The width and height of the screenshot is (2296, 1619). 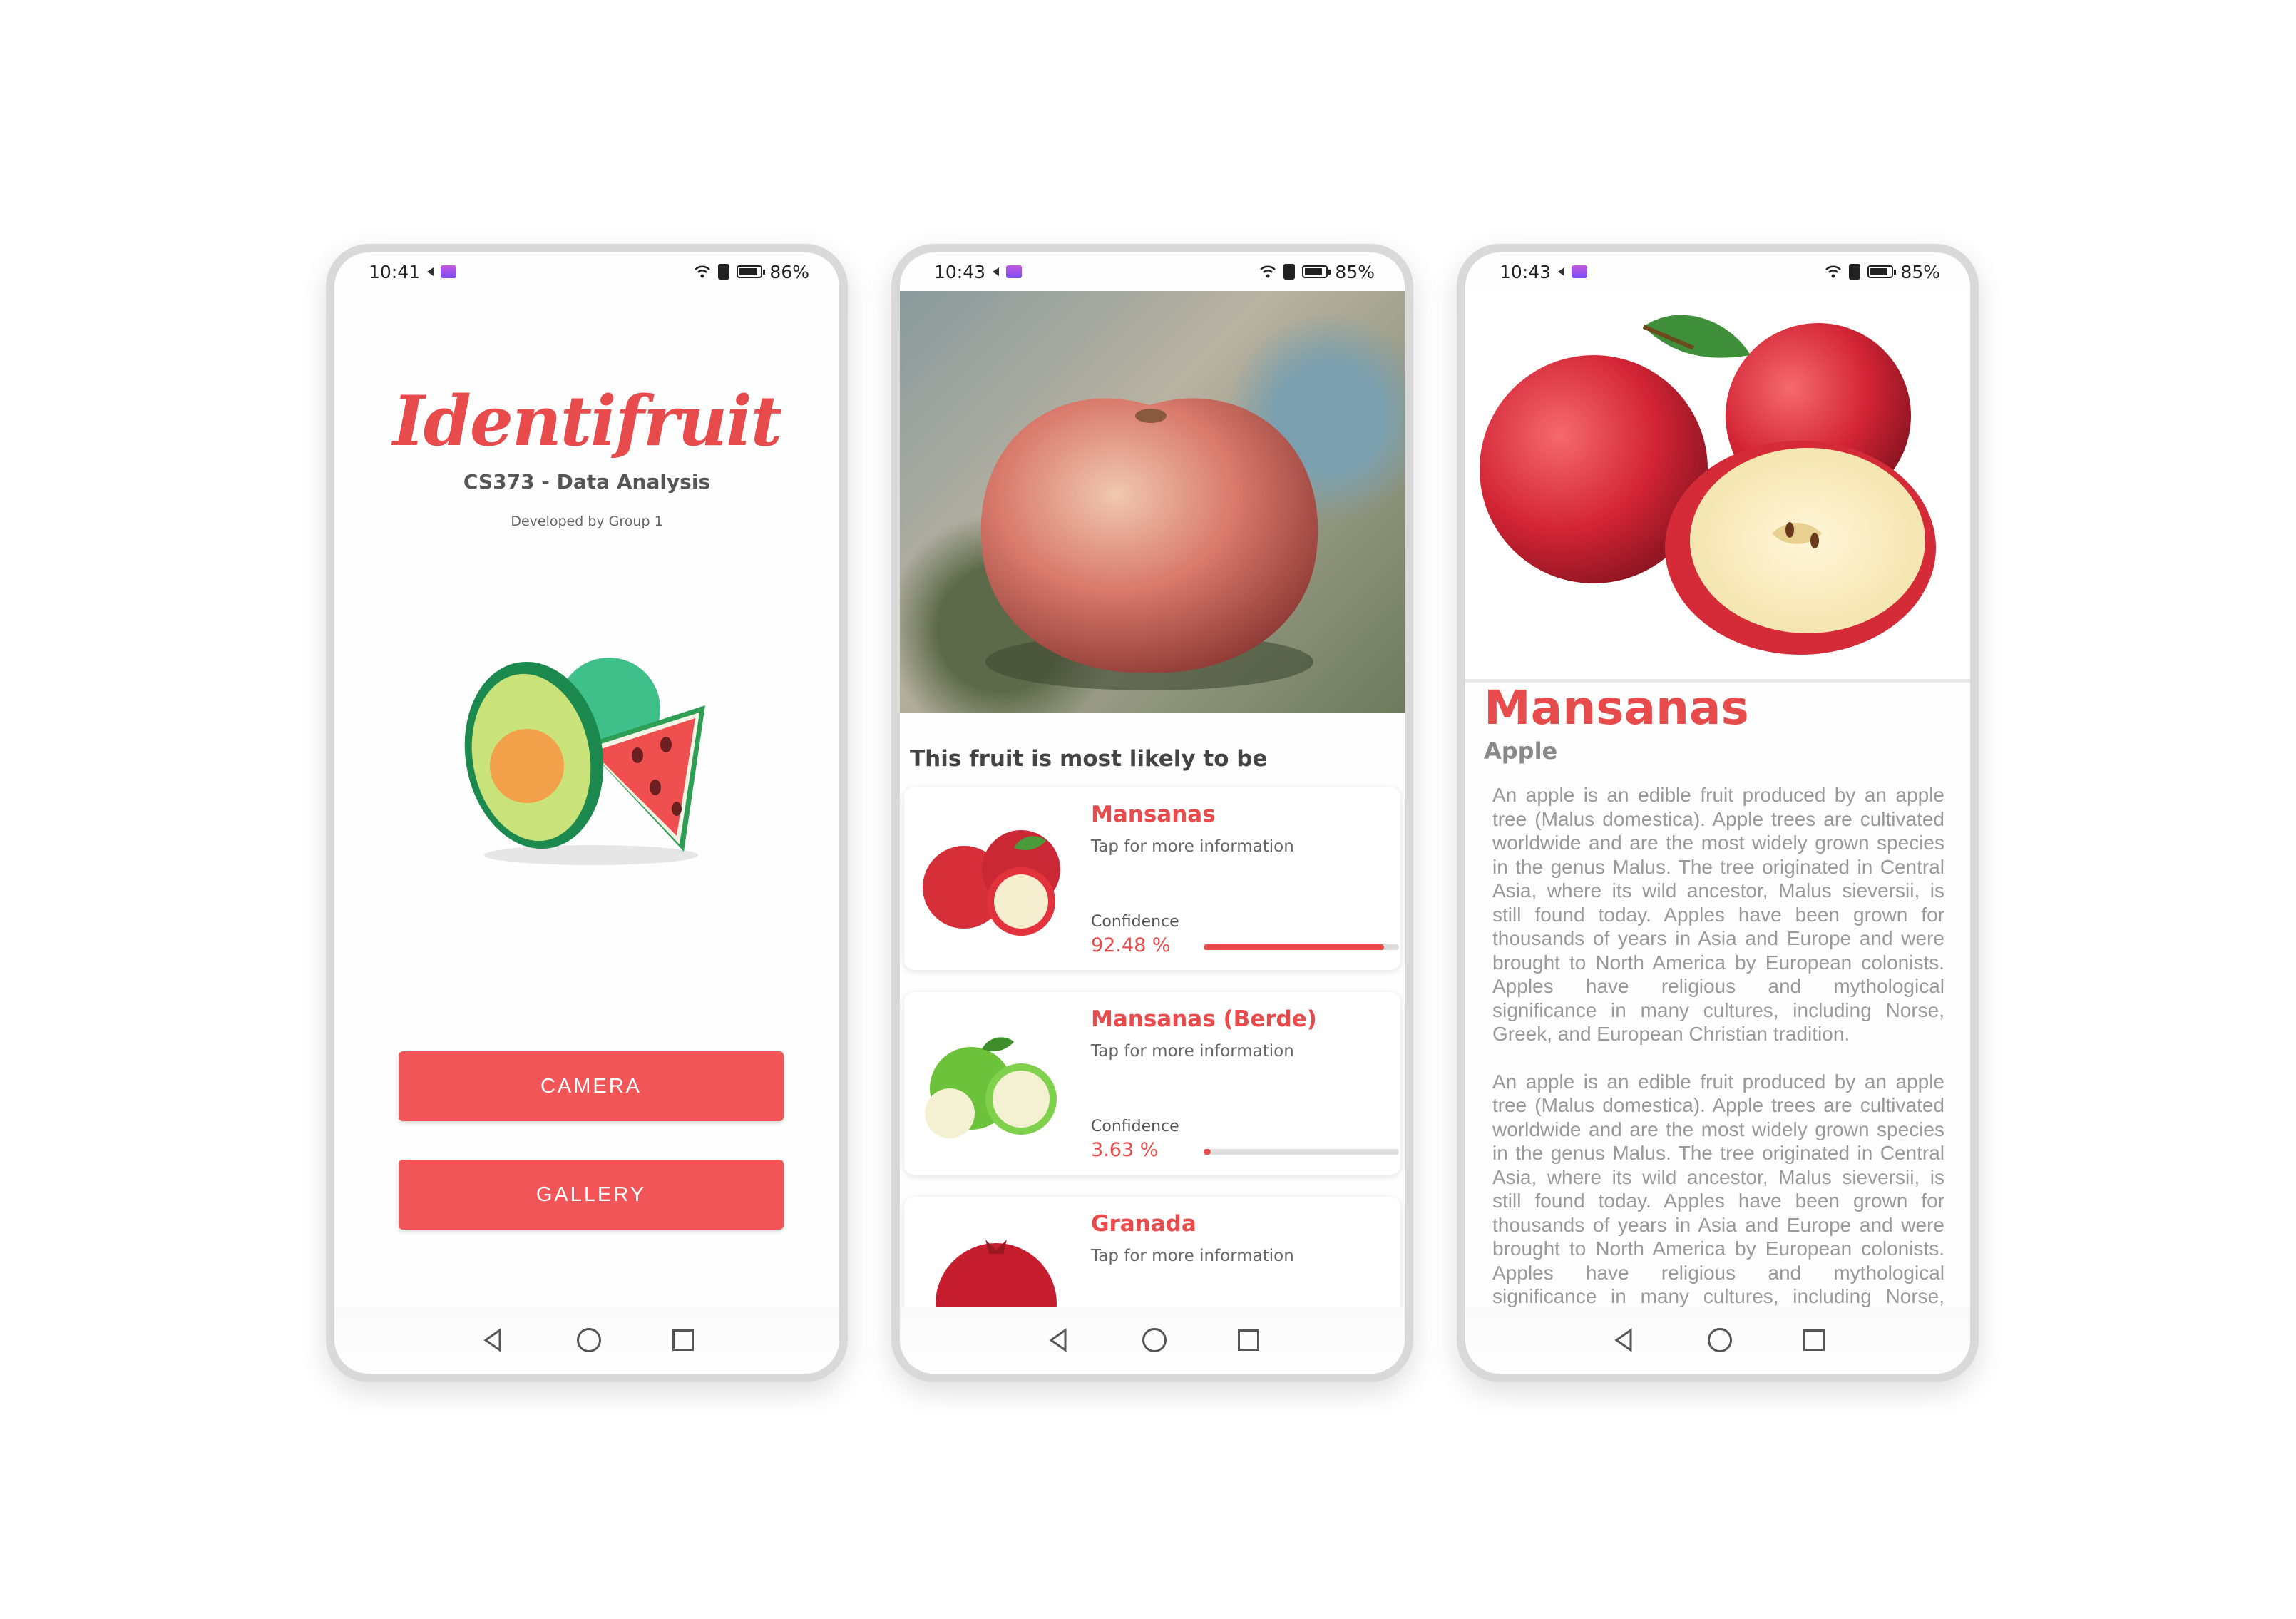 I want to click on fruit-hero-image, so click(x=1717, y=487).